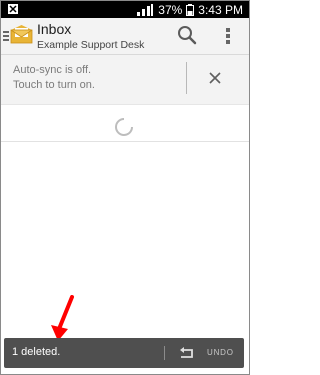  What do you see at coordinates (124, 353) in the screenshot?
I see `undo-snackbar: 1 deleted. UNDO` at bounding box center [124, 353].